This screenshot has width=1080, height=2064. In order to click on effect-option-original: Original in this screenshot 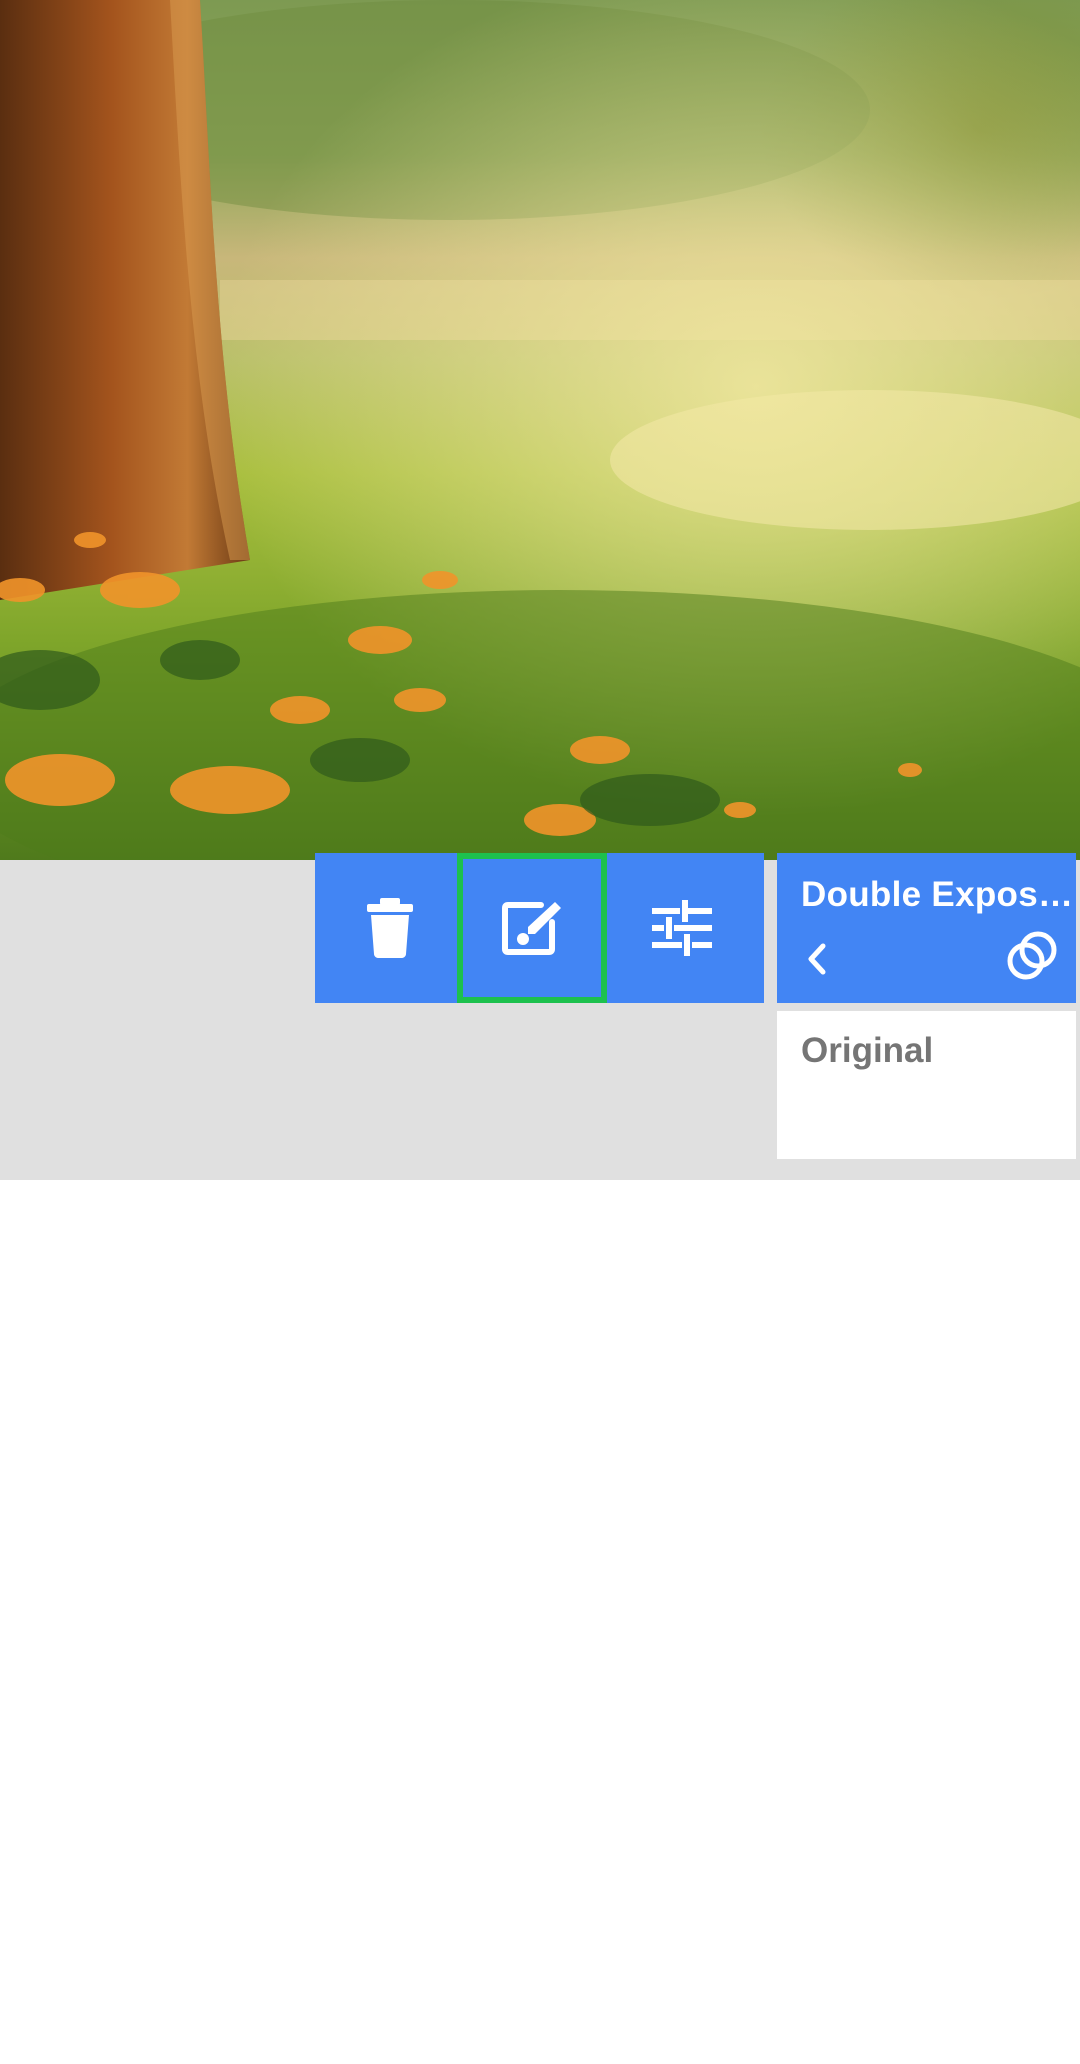, I will do `click(926, 1085)`.